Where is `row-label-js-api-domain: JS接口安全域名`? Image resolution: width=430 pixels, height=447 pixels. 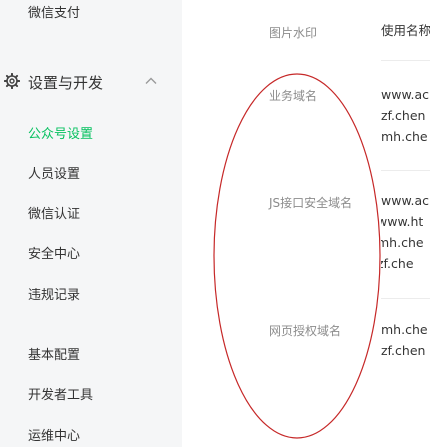 row-label-js-api-domain: JS接口安全域名 is located at coordinates (311, 203).